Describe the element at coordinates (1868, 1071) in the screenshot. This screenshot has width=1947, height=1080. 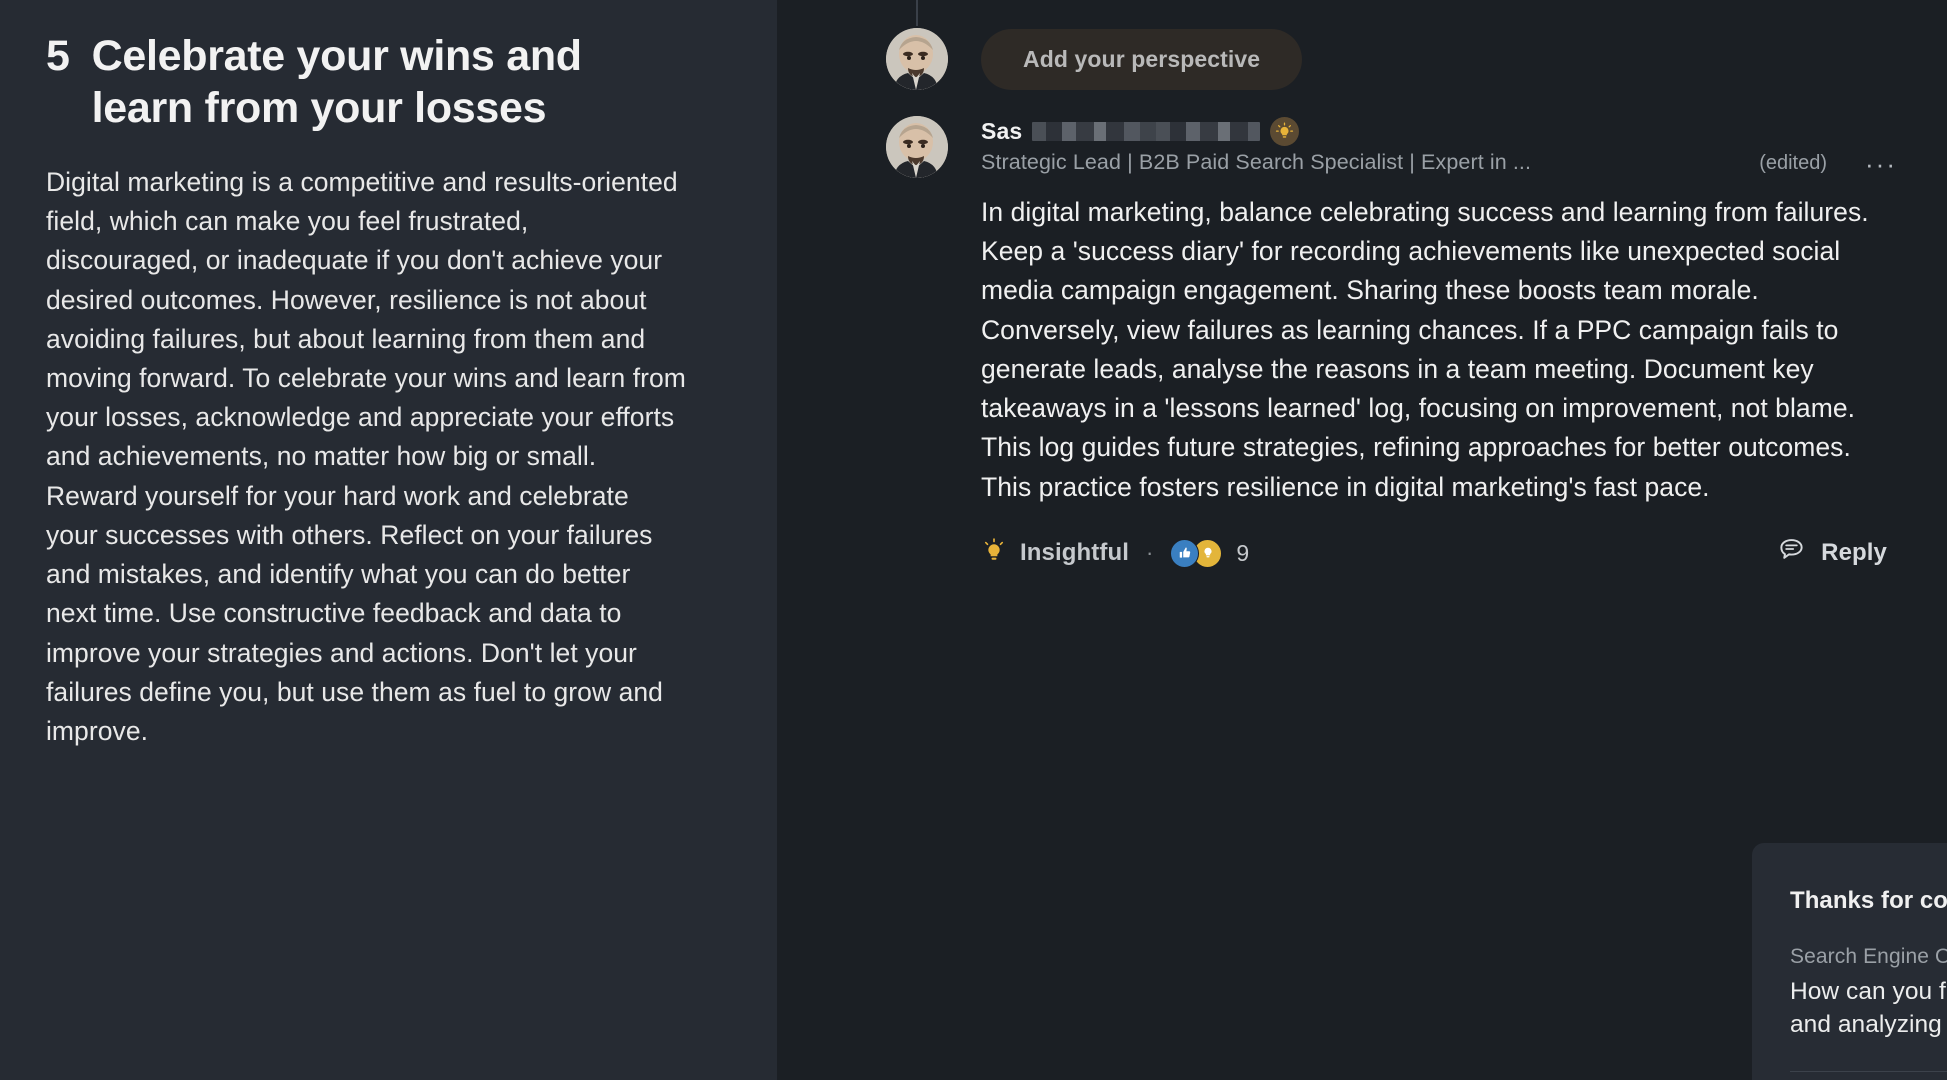
I see `card-divider` at that location.